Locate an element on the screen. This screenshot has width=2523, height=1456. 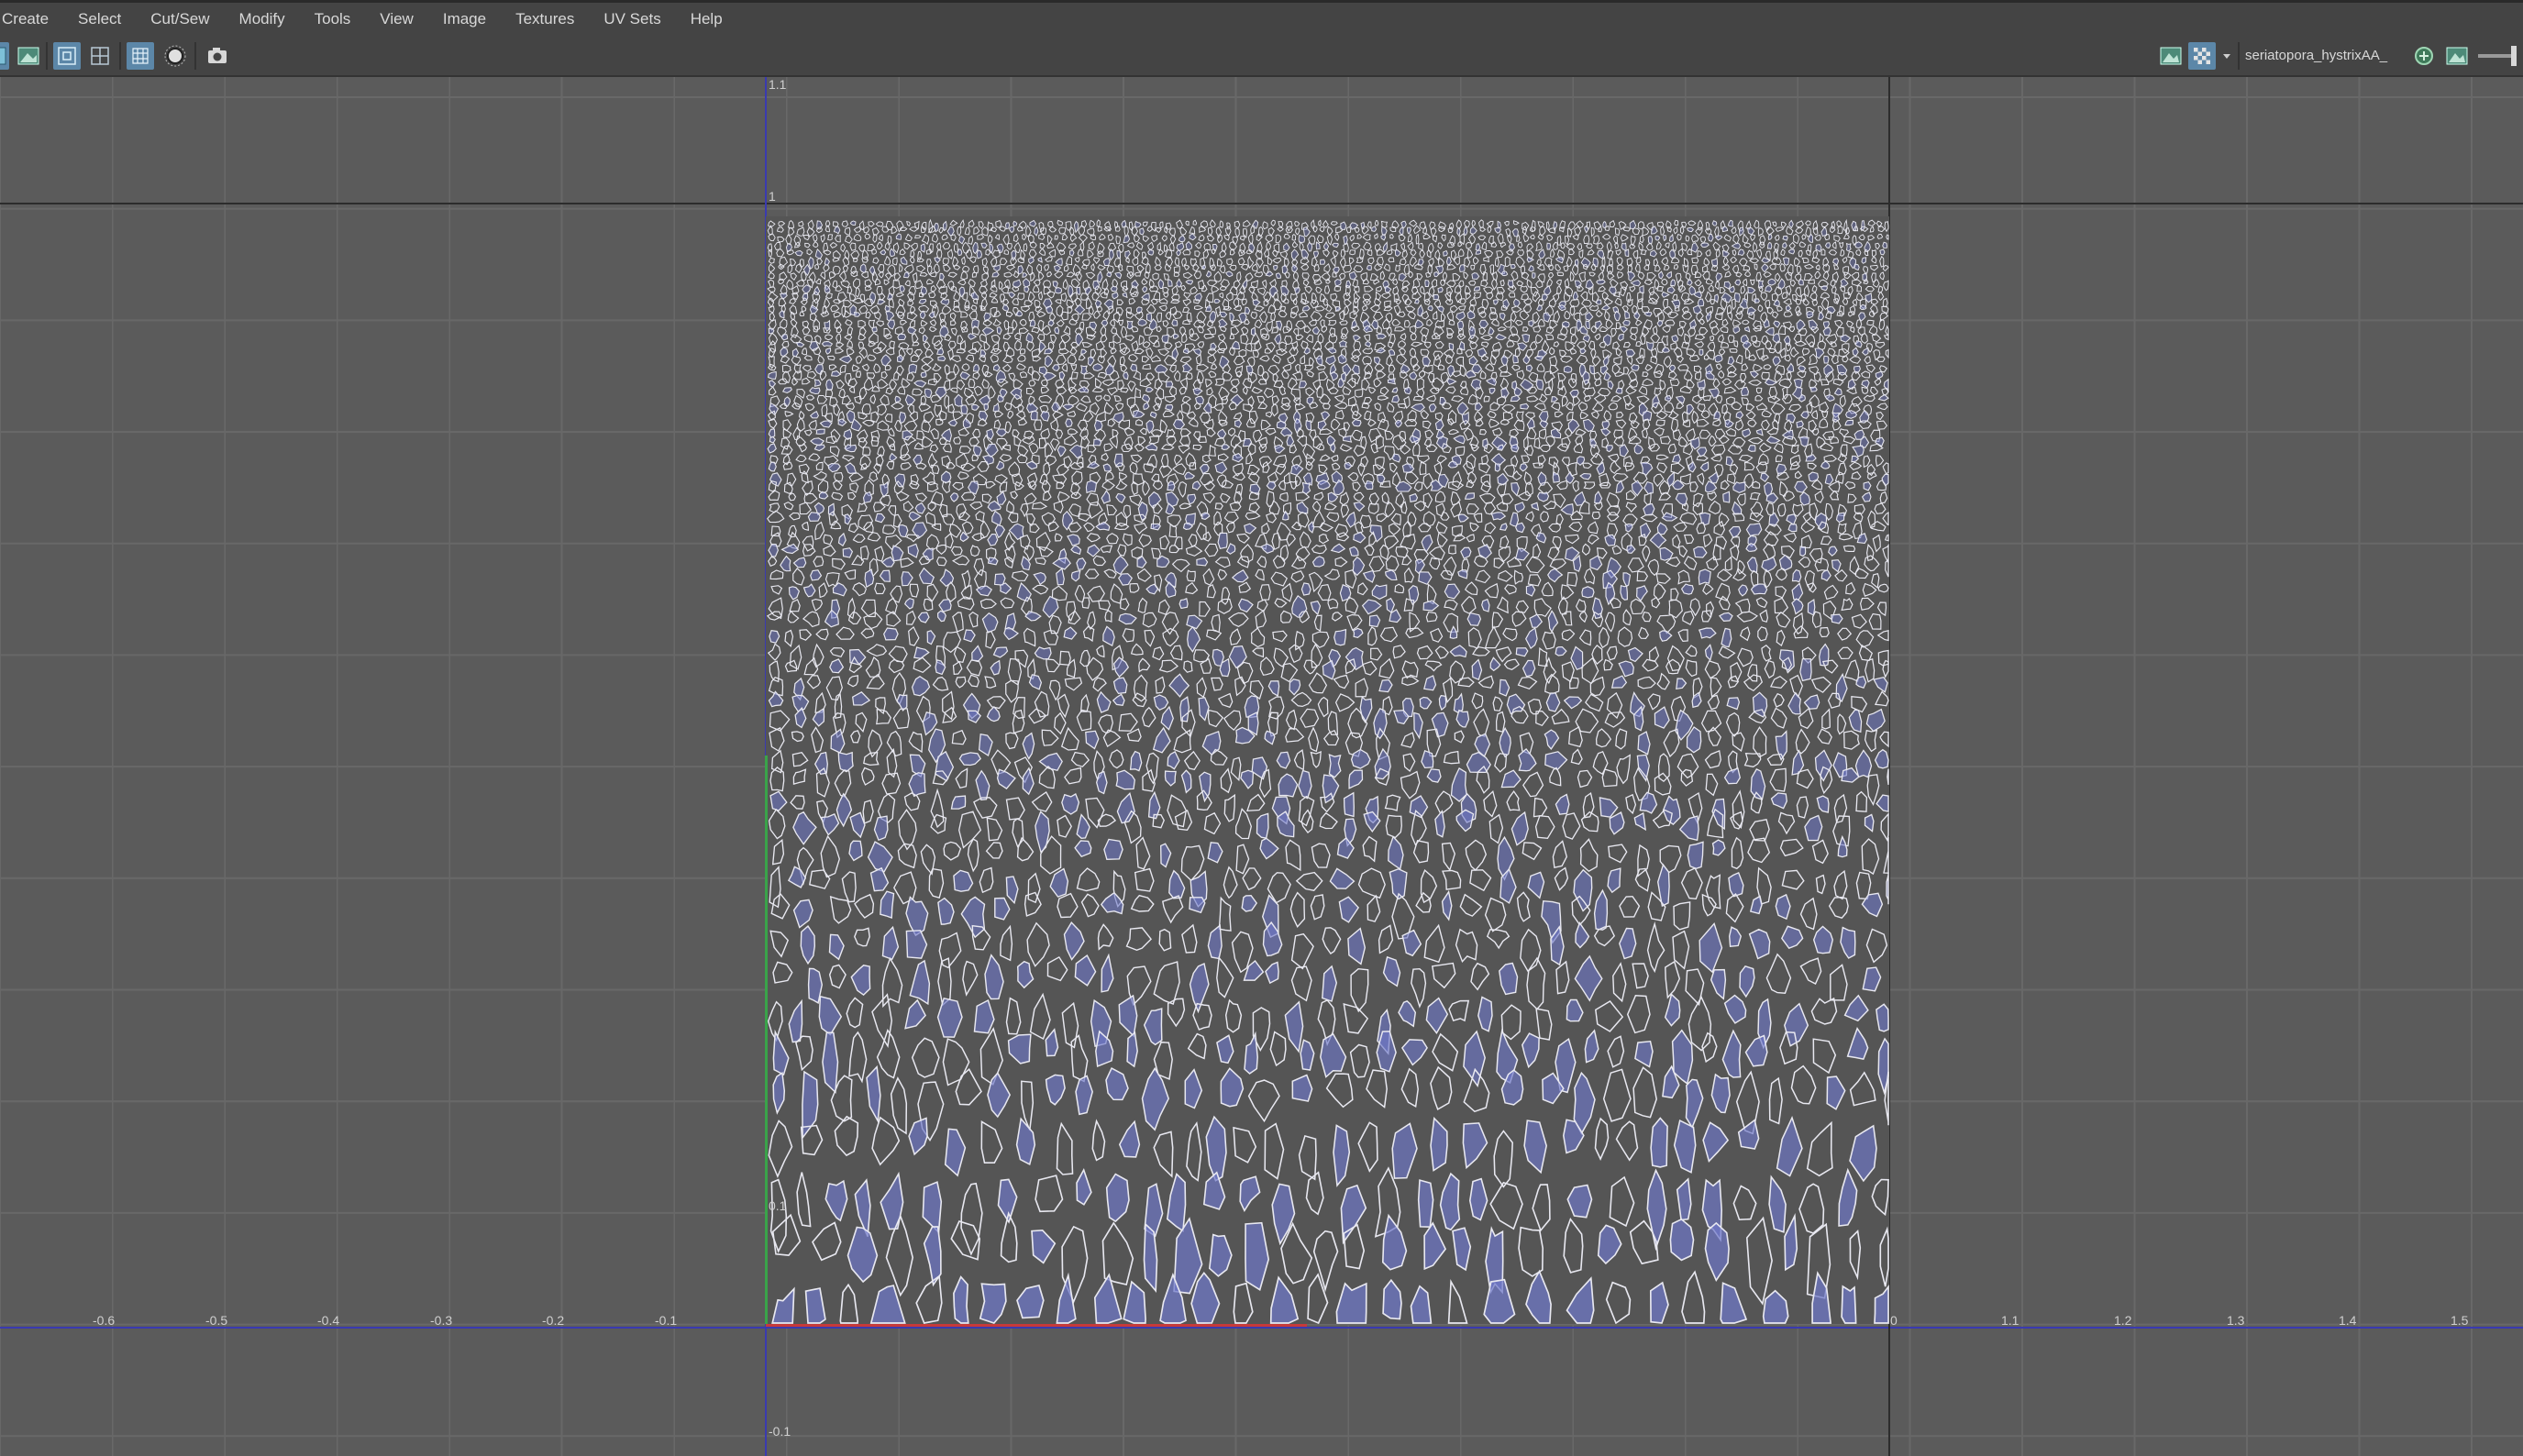
menu-tools: Tools is located at coordinates (333, 19).